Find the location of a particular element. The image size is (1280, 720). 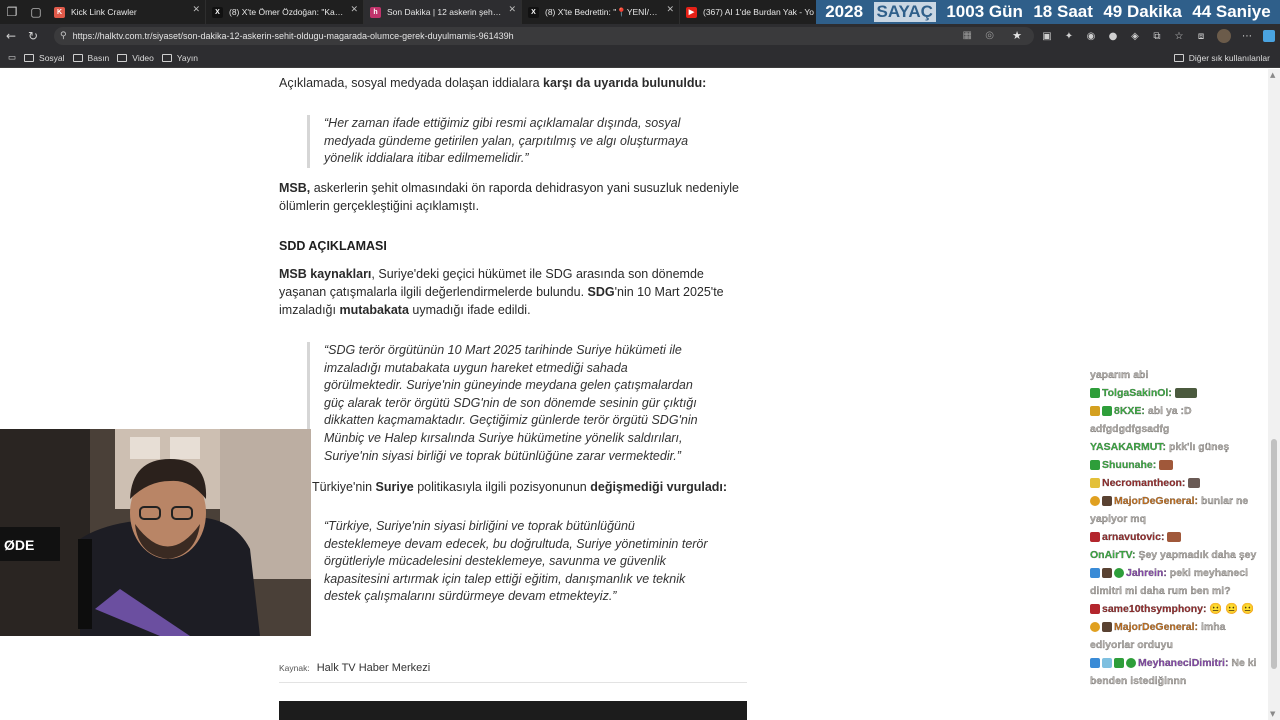

source-value: Halk TV Haber Merkezi is located at coordinates (374, 668).